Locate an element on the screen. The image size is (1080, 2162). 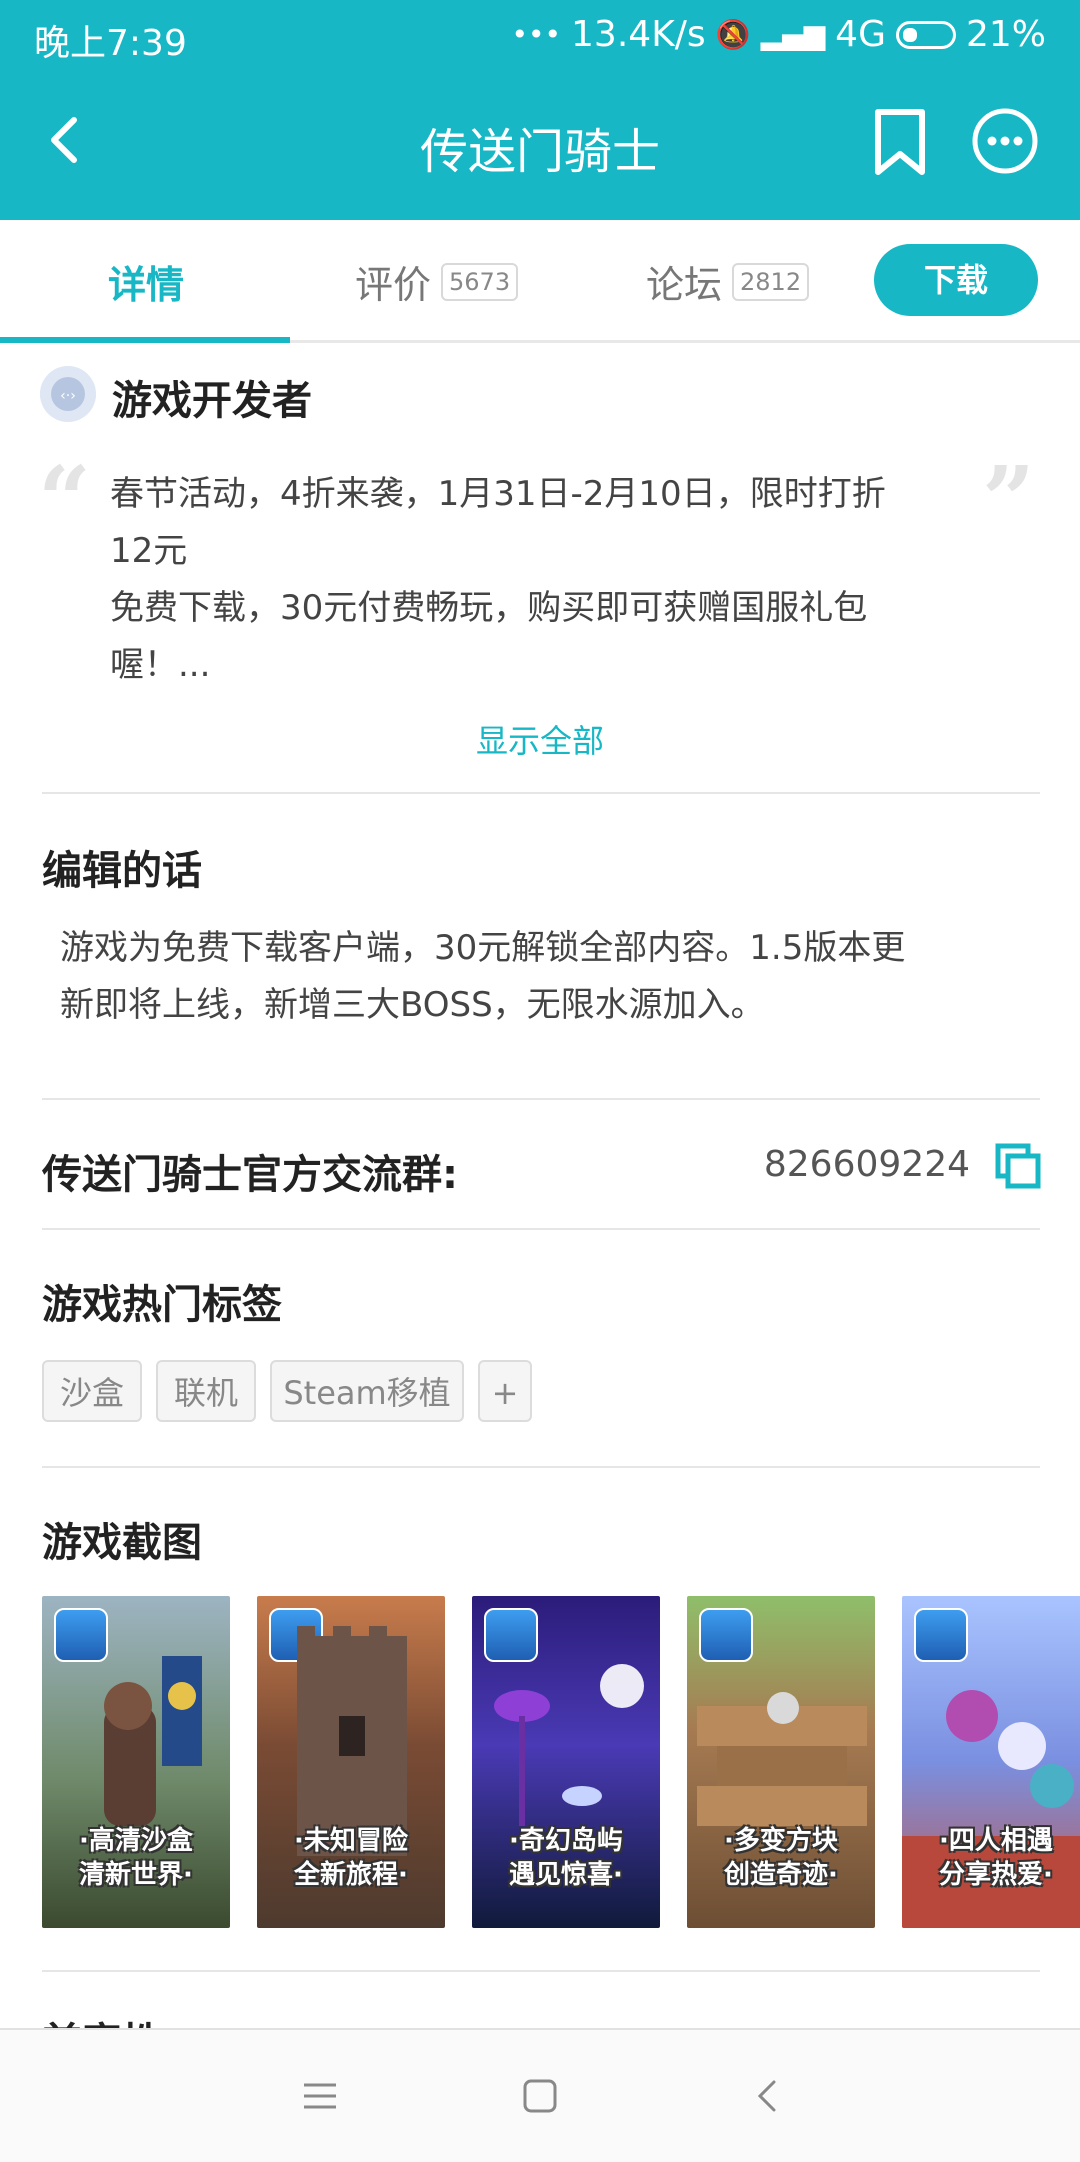
back-icon is located at coordinates (66, 140).